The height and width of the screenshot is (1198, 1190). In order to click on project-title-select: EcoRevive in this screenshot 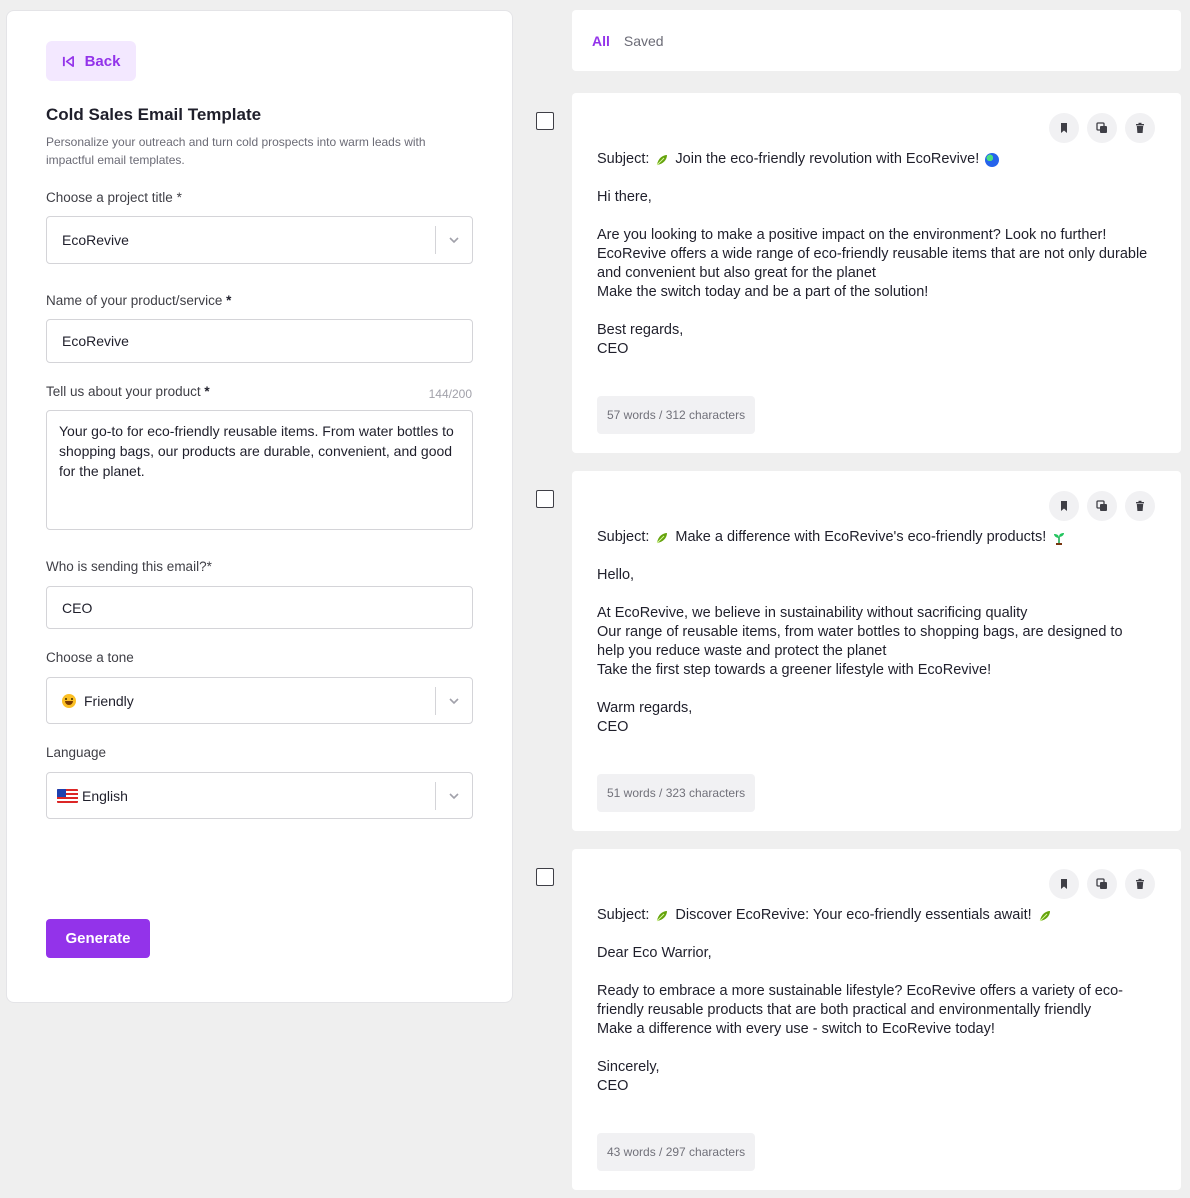, I will do `click(259, 240)`.